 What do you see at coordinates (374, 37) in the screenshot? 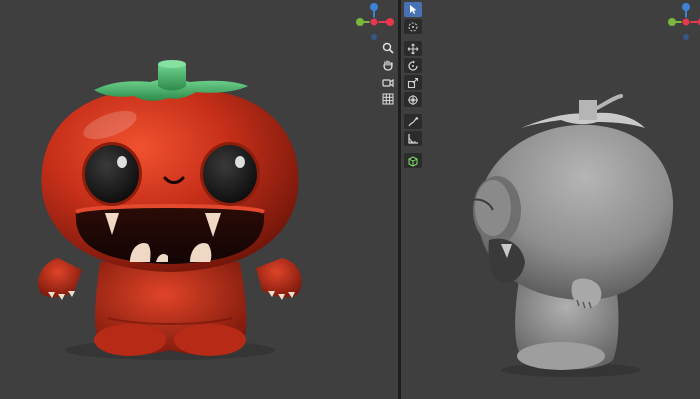
I see `gizmo-neg-z` at bounding box center [374, 37].